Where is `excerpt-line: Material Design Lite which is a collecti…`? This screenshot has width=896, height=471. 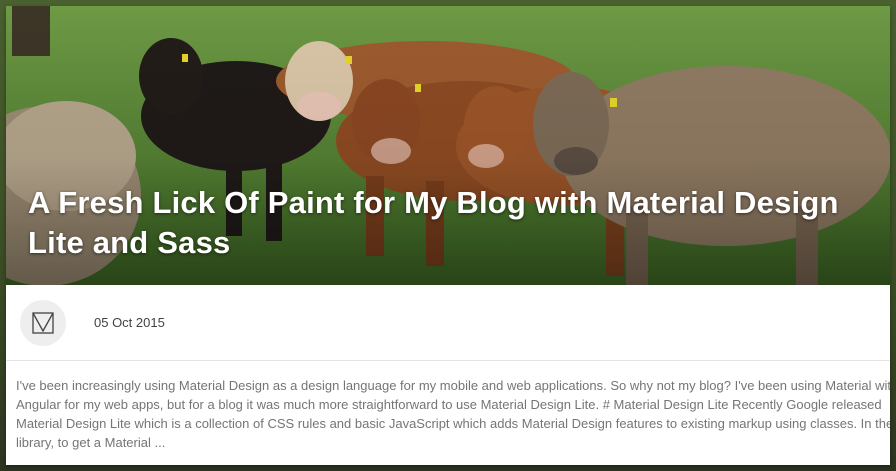 excerpt-line: Material Design Lite which is a collecti… is located at coordinates (453, 423).